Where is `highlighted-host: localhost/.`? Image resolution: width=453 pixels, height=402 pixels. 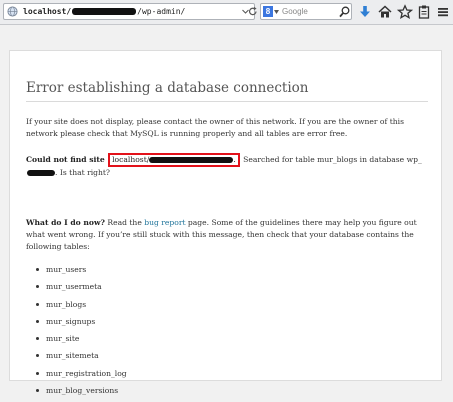 highlighted-host: localhost/. is located at coordinates (174, 160).